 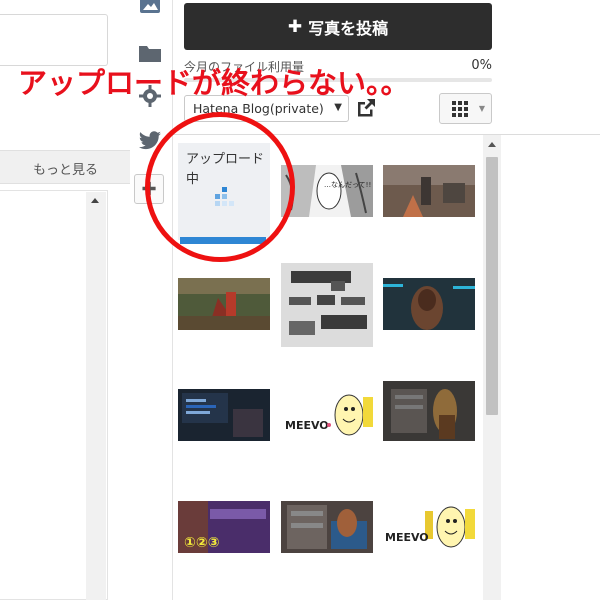 What do you see at coordinates (150, 9) in the screenshot?
I see `image-icon` at bounding box center [150, 9].